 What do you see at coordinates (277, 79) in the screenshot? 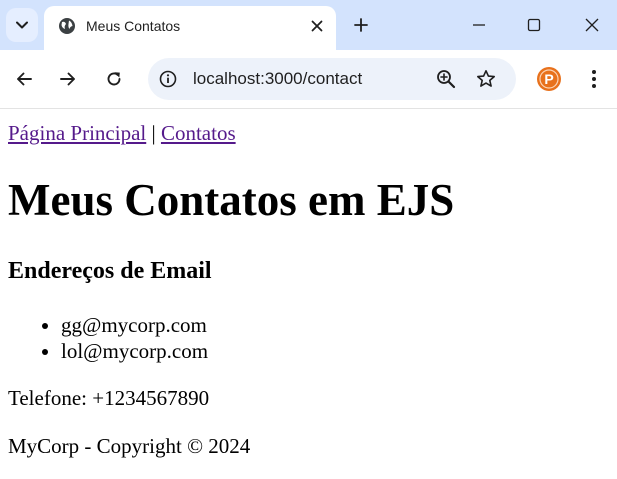
I see `url-text: localhost:3000/contact` at bounding box center [277, 79].